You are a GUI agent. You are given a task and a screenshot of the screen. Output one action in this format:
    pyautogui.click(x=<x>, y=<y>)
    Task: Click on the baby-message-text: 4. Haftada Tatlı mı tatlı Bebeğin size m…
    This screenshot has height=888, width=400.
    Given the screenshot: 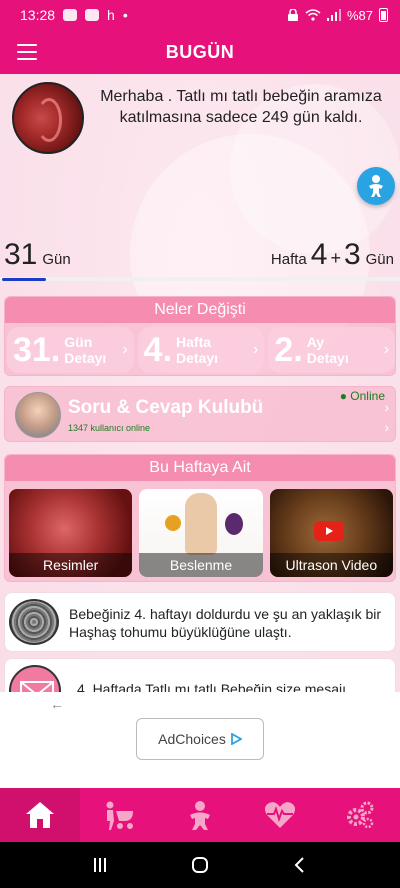 What is the action you would take?
    pyautogui.click(x=211, y=686)
    